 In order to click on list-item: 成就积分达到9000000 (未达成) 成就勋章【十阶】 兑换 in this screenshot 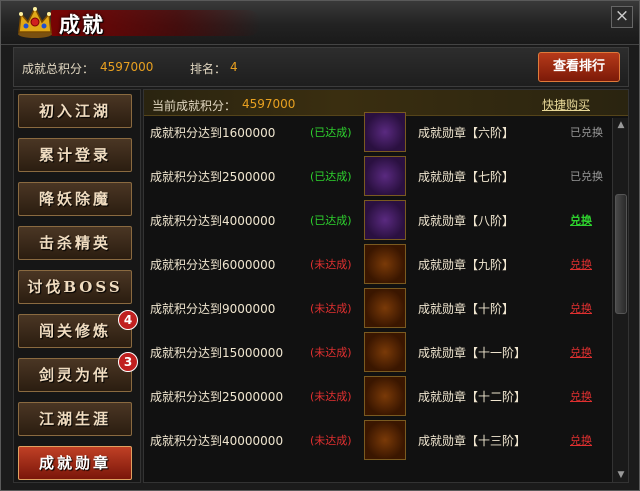, I will do `click(378, 308)`.